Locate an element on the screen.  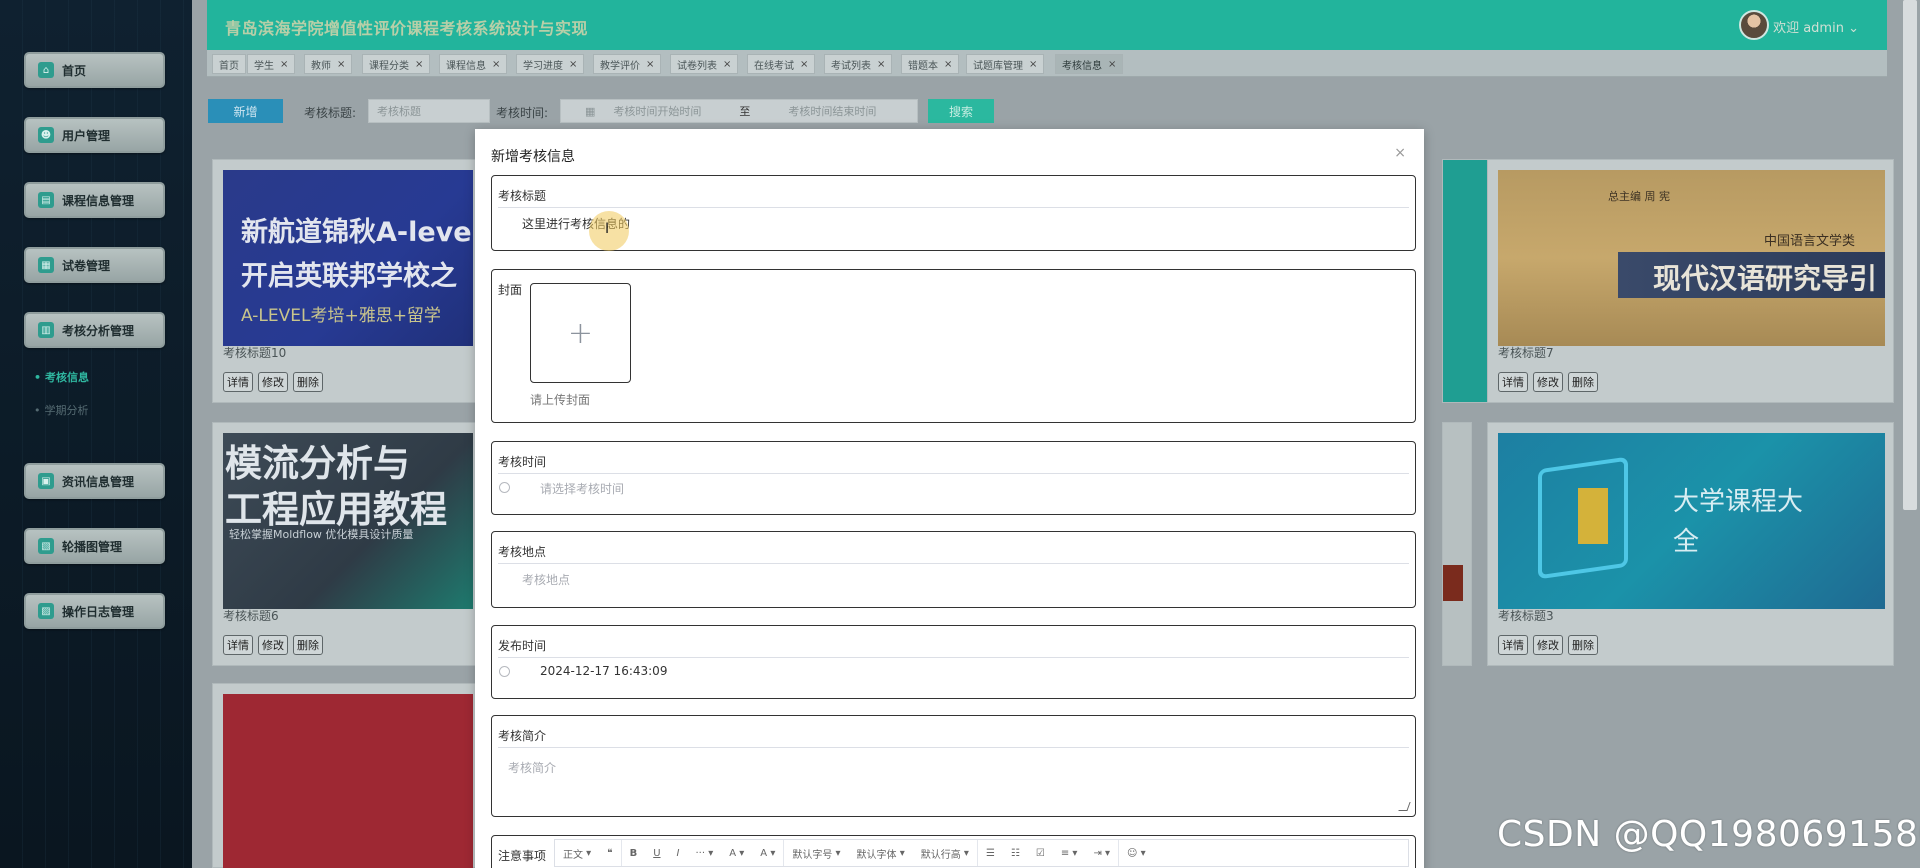
todo-icon: ☑ is located at coordinates (1040, 853).